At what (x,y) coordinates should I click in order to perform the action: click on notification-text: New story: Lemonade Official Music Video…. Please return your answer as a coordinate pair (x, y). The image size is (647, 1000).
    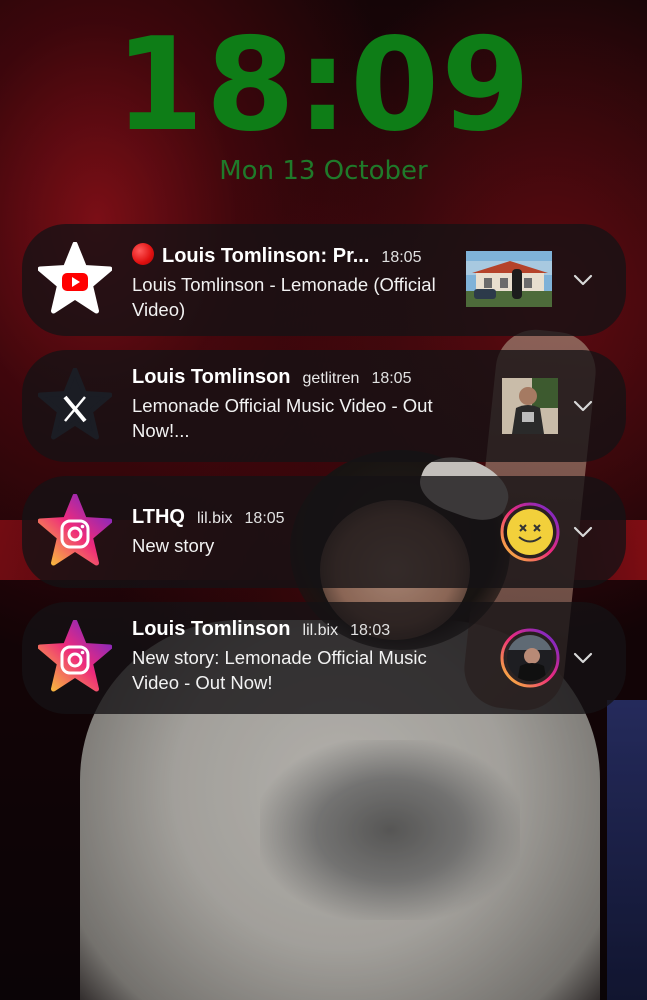
    Looking at the image, I should click on (279, 670).